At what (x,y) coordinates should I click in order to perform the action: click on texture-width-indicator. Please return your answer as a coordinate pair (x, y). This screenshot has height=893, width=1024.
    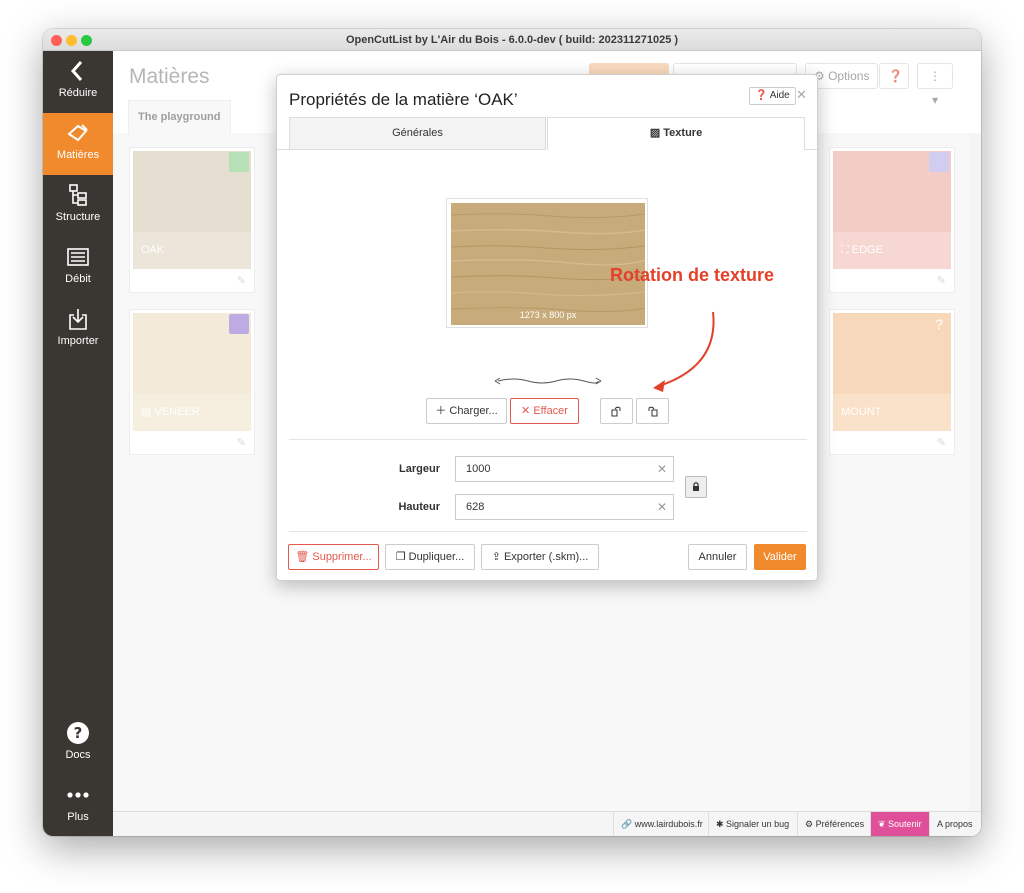
    Looking at the image, I should click on (548, 381).